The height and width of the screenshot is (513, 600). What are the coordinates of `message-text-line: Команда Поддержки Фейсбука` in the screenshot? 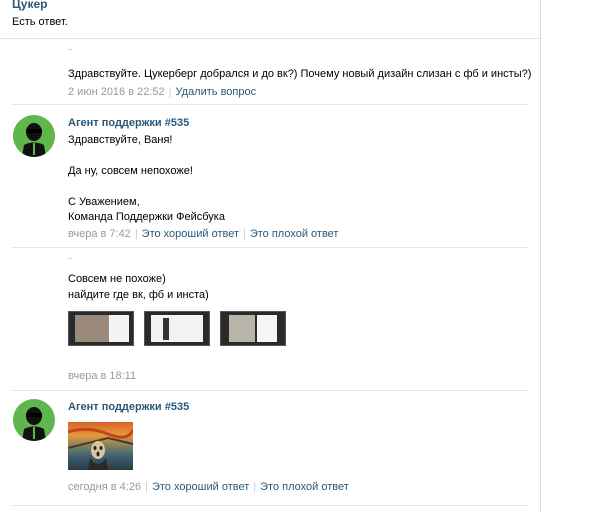 It's located at (146, 217).